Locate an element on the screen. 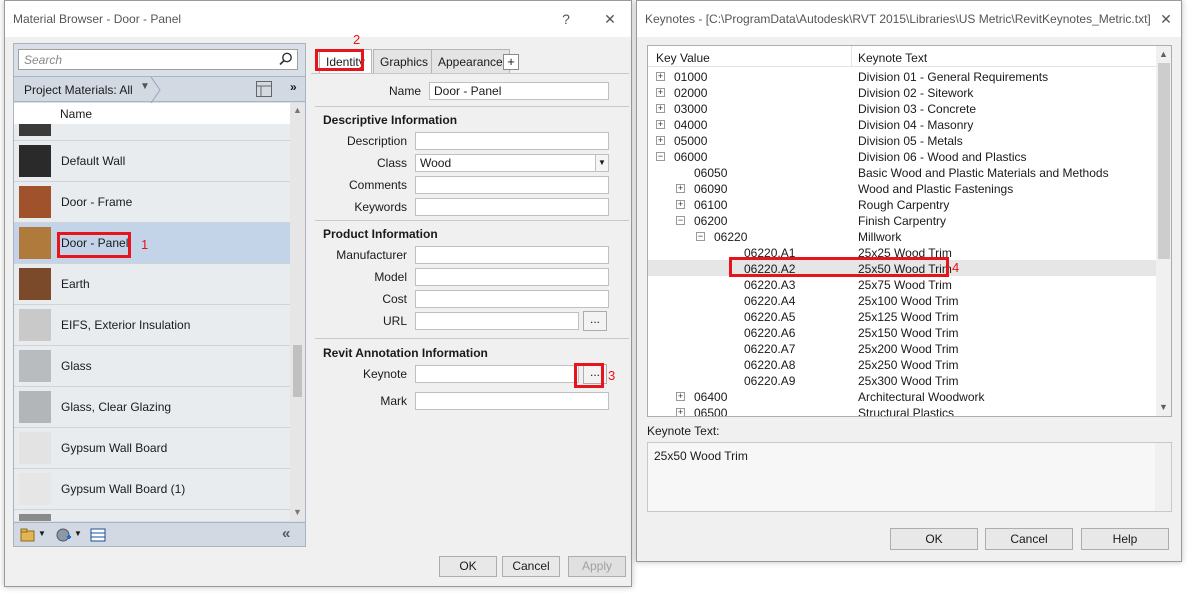 The height and width of the screenshot is (593, 1188). tab-appearance: Appearance is located at coordinates (470, 61).